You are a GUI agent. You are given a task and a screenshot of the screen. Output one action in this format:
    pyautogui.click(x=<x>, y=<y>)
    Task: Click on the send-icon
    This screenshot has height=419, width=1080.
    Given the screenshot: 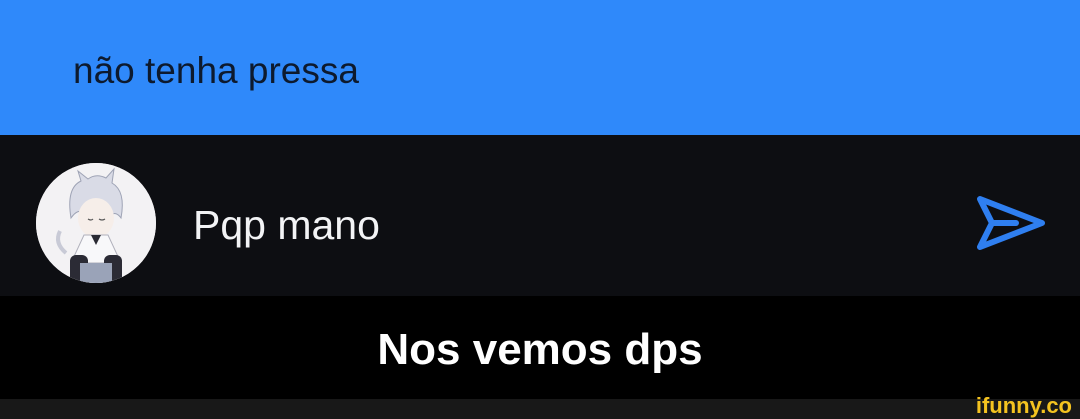 What is the action you would take?
    pyautogui.click(x=1011, y=223)
    